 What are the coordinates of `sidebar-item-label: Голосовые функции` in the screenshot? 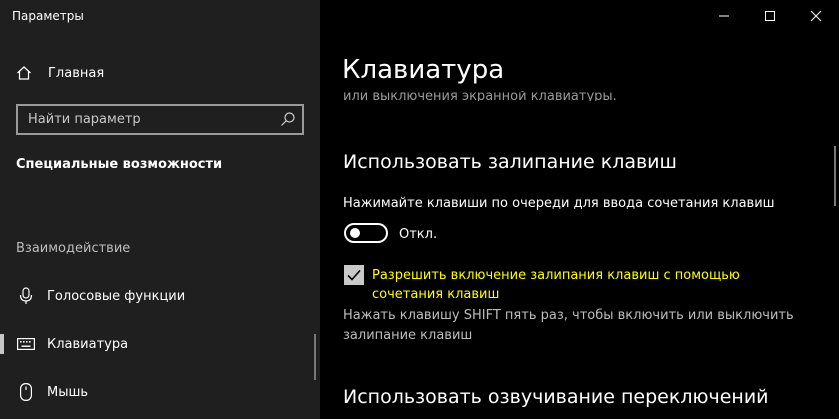 It's located at (116, 296).